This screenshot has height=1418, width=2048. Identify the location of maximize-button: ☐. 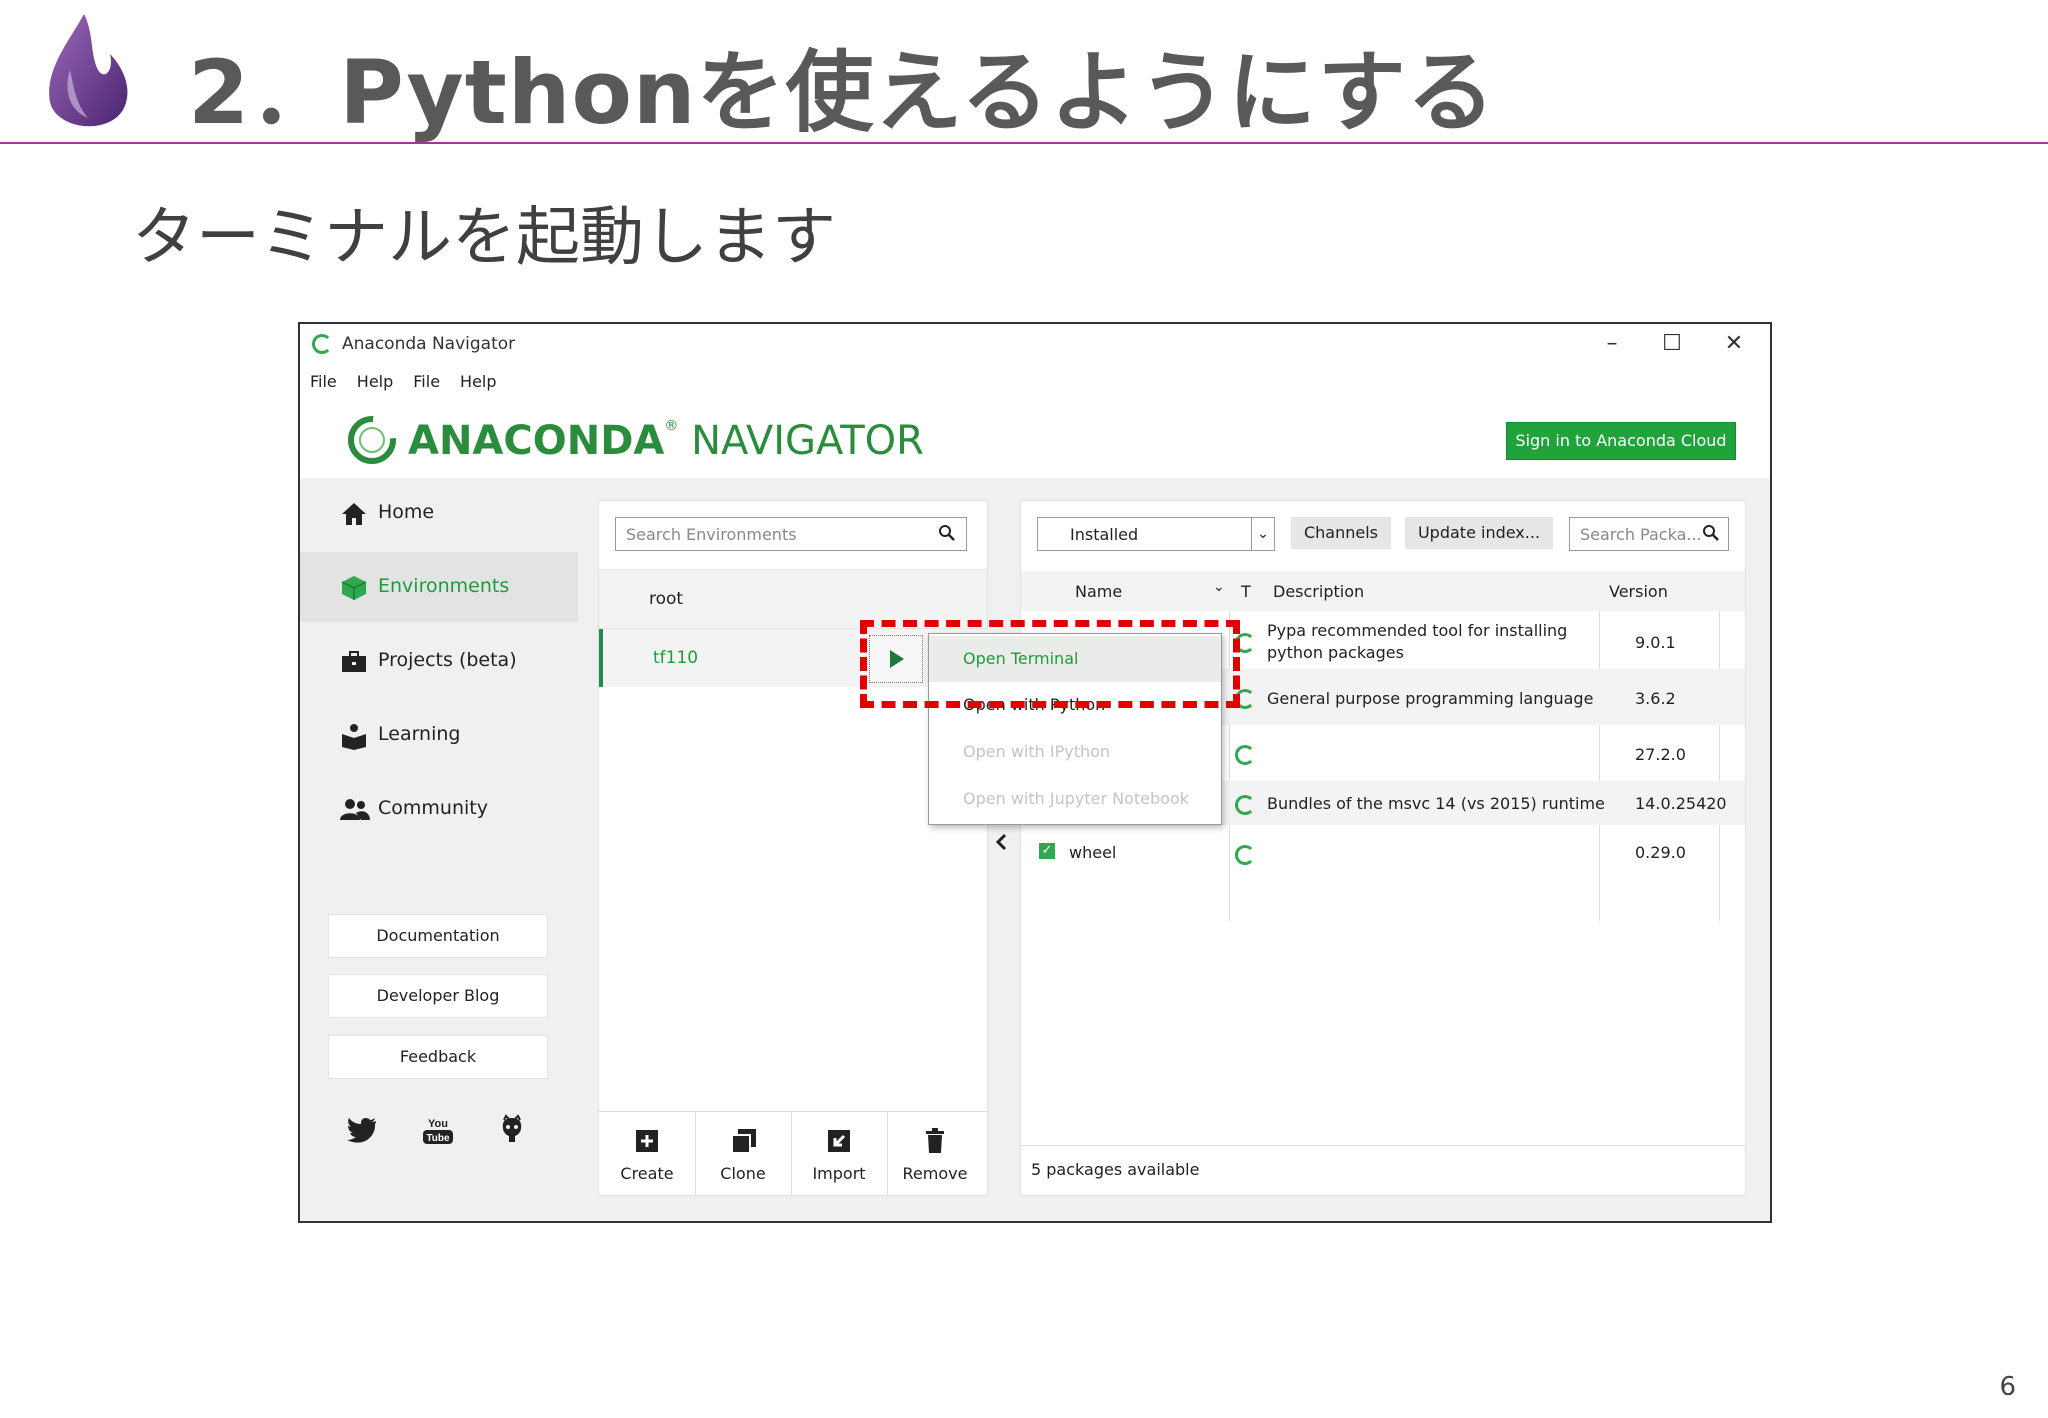
(1672, 344).